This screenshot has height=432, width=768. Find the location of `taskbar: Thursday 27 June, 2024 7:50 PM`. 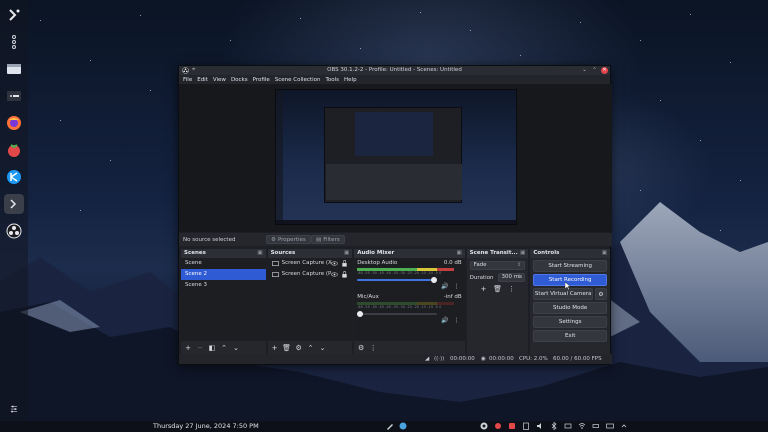

taskbar: Thursday 27 June, 2024 7:50 PM is located at coordinates (384, 426).